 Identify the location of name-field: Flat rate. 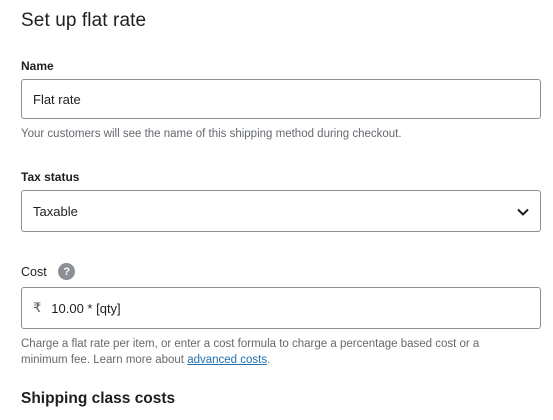
(281, 99).